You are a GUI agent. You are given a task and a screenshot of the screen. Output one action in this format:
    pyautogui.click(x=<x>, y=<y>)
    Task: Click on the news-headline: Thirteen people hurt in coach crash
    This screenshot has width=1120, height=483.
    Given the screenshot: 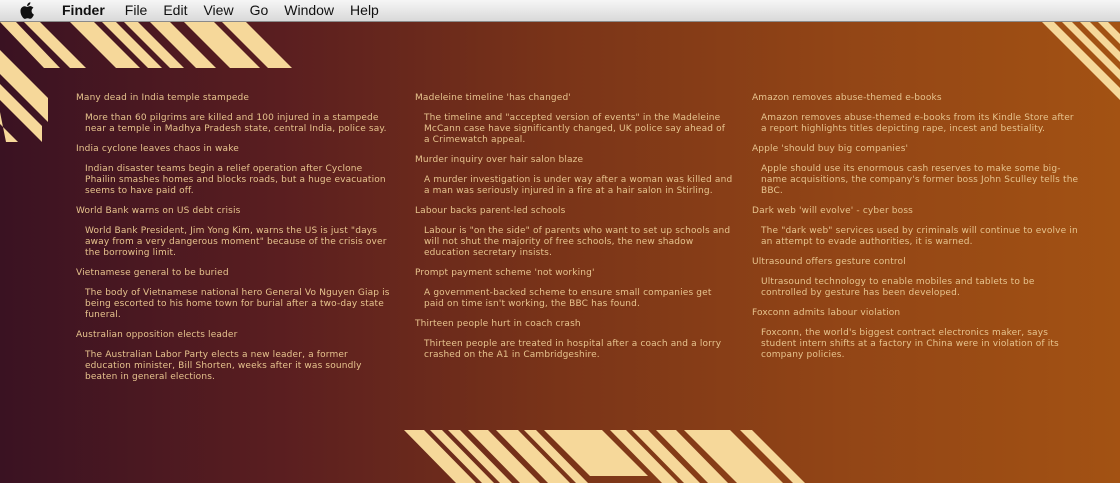 What is the action you would take?
    pyautogui.click(x=574, y=324)
    